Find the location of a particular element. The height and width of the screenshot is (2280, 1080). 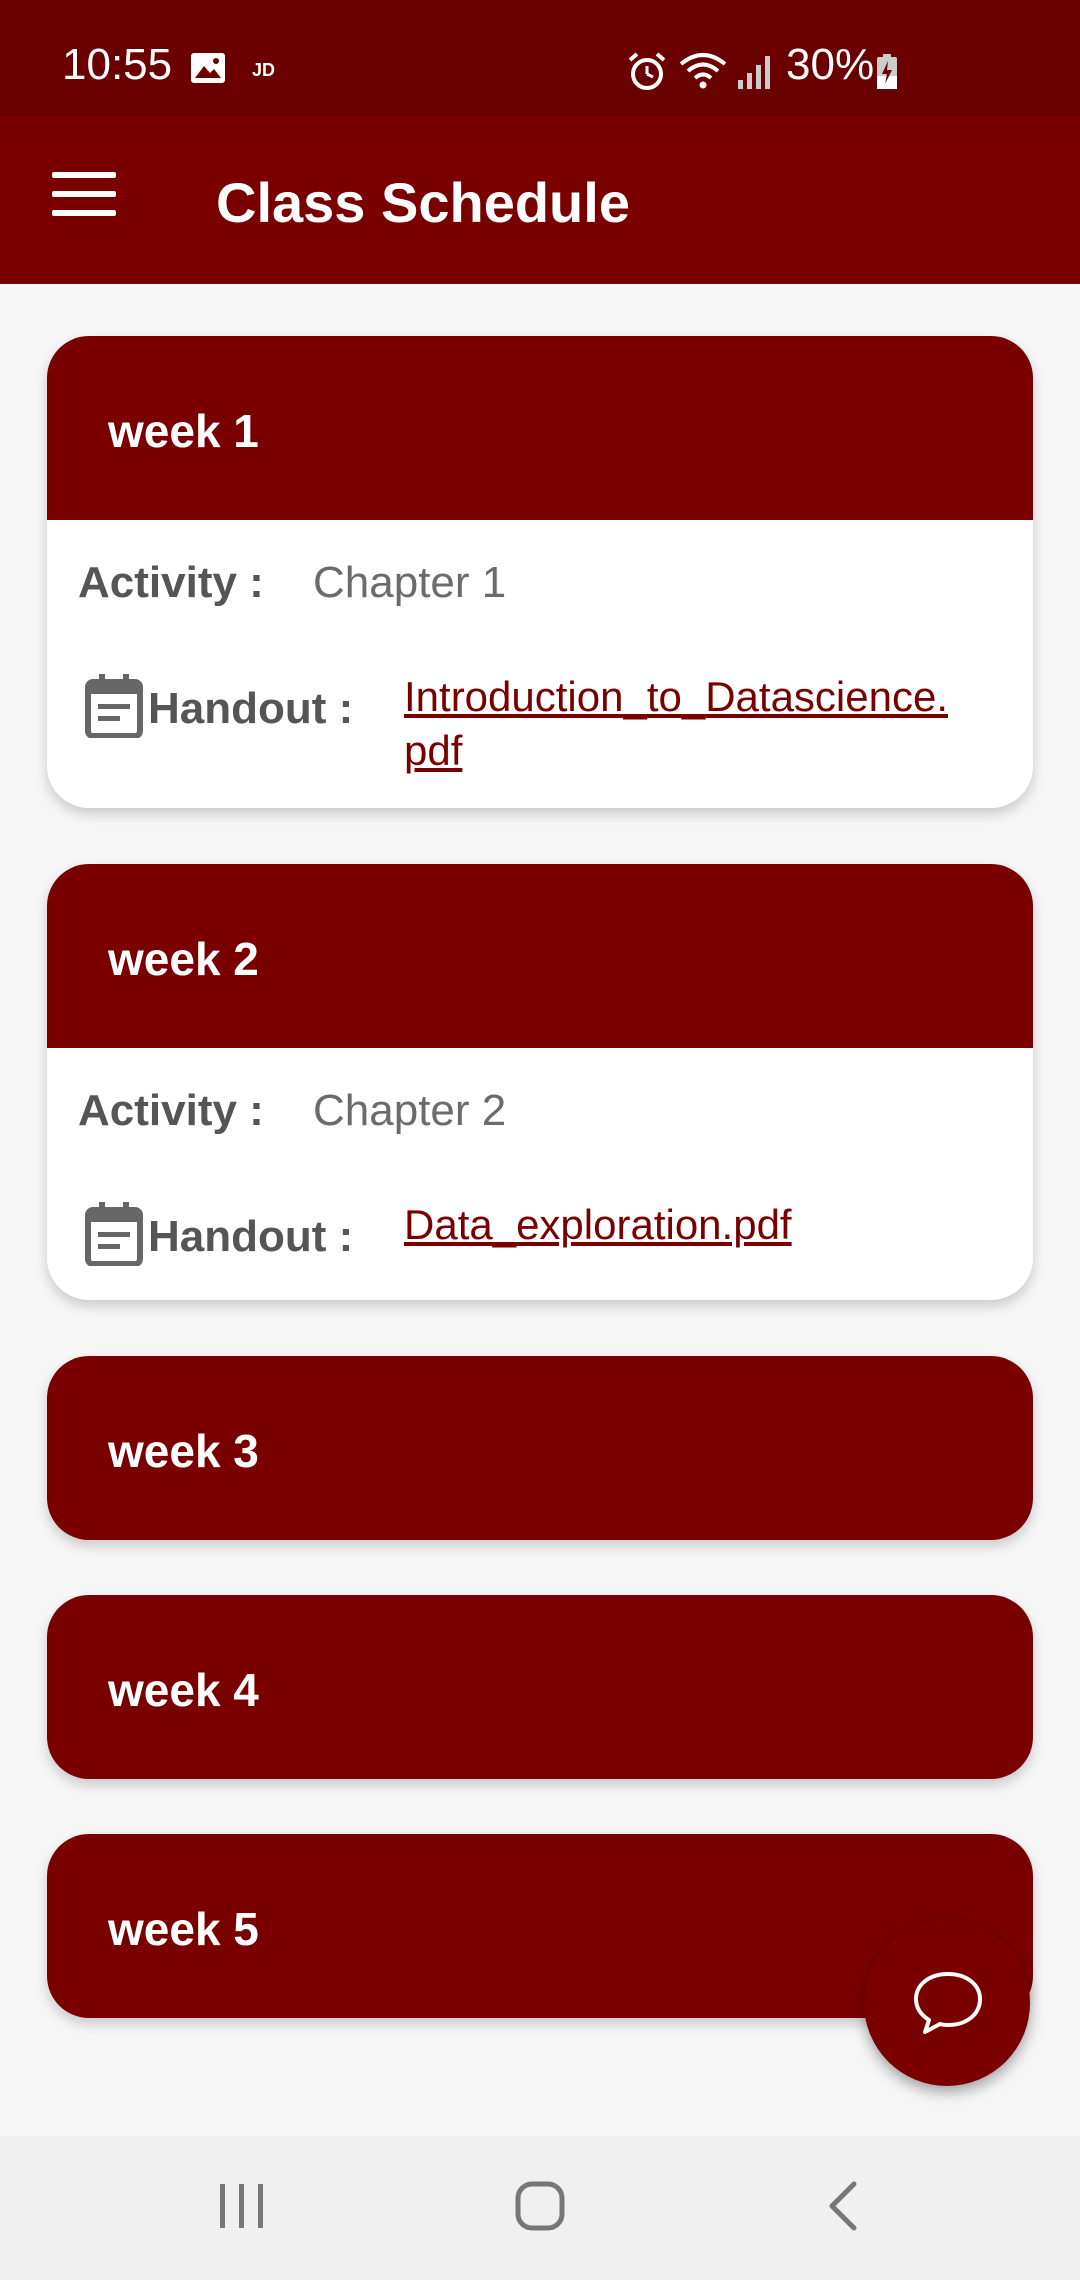

week-card-3: week 3 is located at coordinates (540, 1448).